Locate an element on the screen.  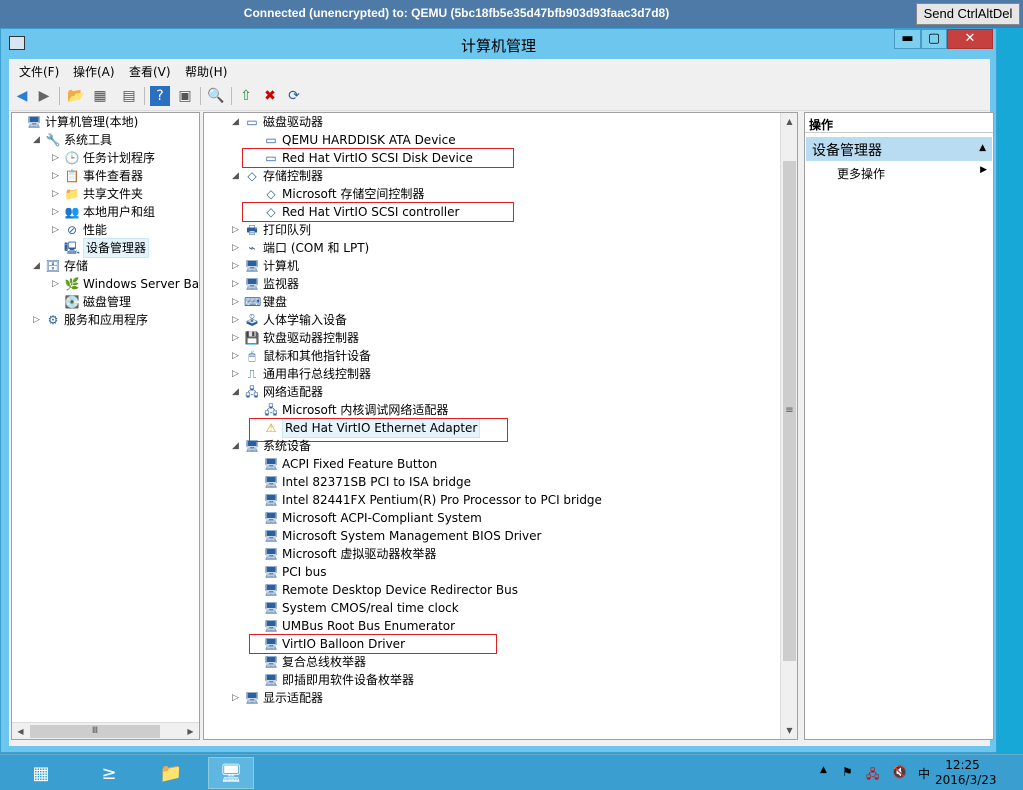
device-node-label: 键盘 is located at coordinates (275, 302).